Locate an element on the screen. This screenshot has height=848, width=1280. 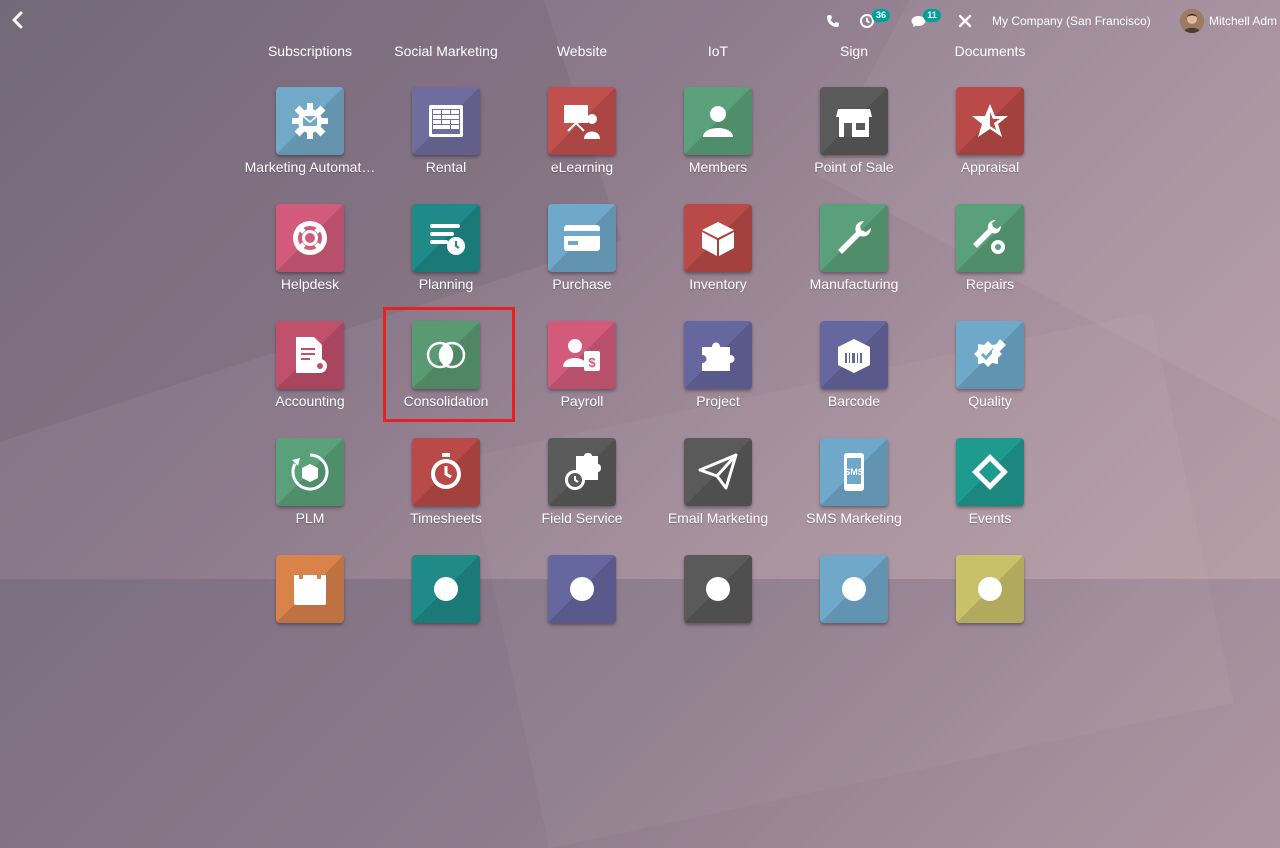
app-tile-planning: Planning is located at coordinates (446, 262).